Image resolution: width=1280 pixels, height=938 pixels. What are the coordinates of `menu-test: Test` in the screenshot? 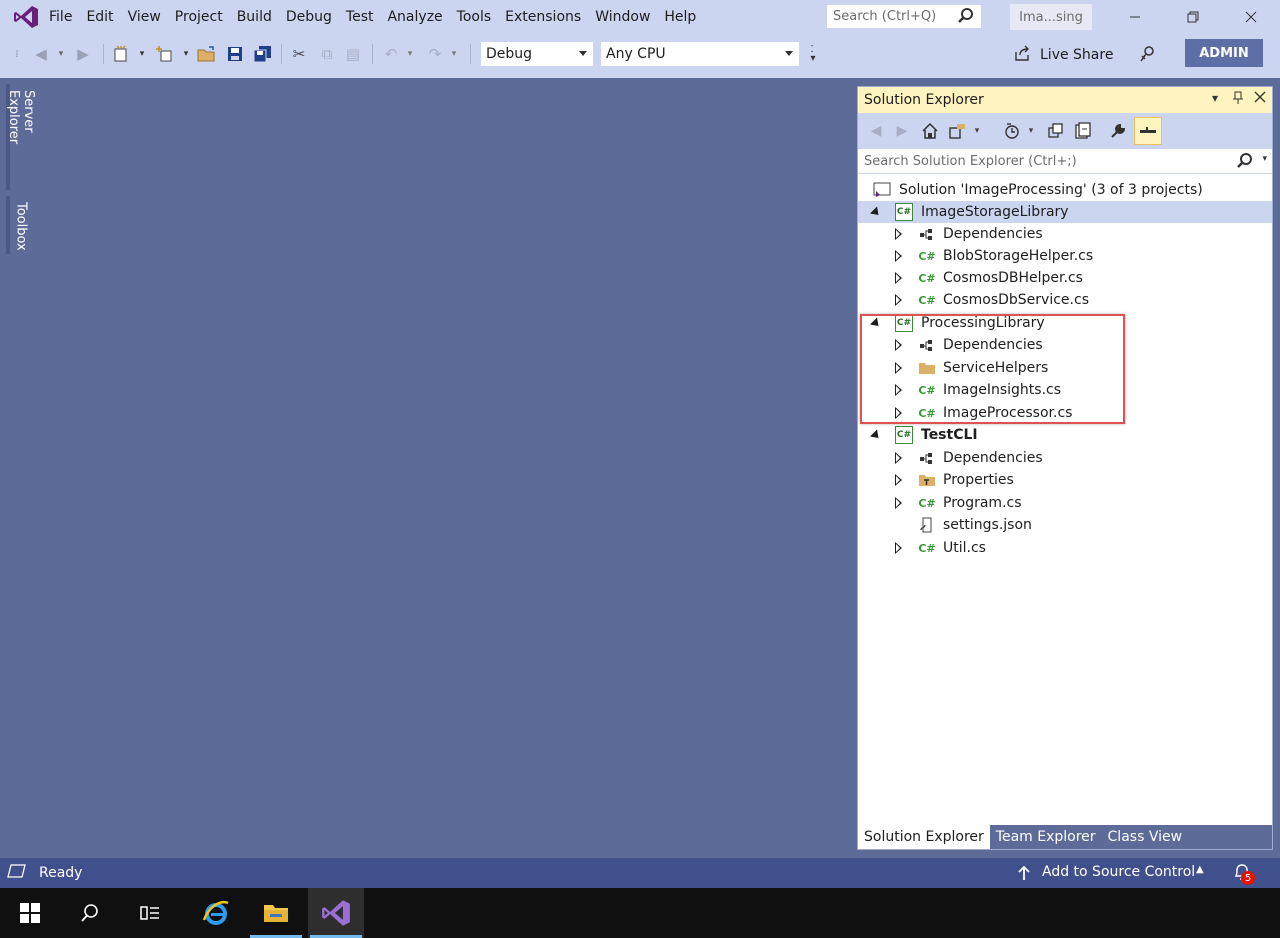 It's located at (360, 17).